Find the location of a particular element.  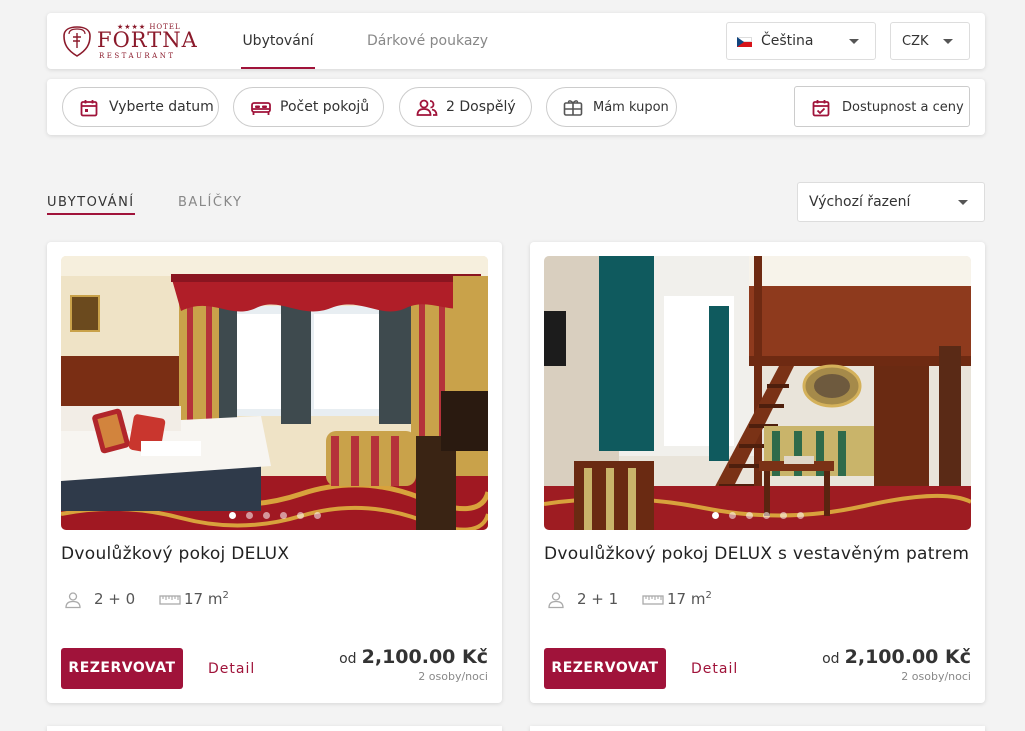

hotel-logo: ★★★★ HOTEL FORTNA RESTAURANT is located at coordinates (129, 42).